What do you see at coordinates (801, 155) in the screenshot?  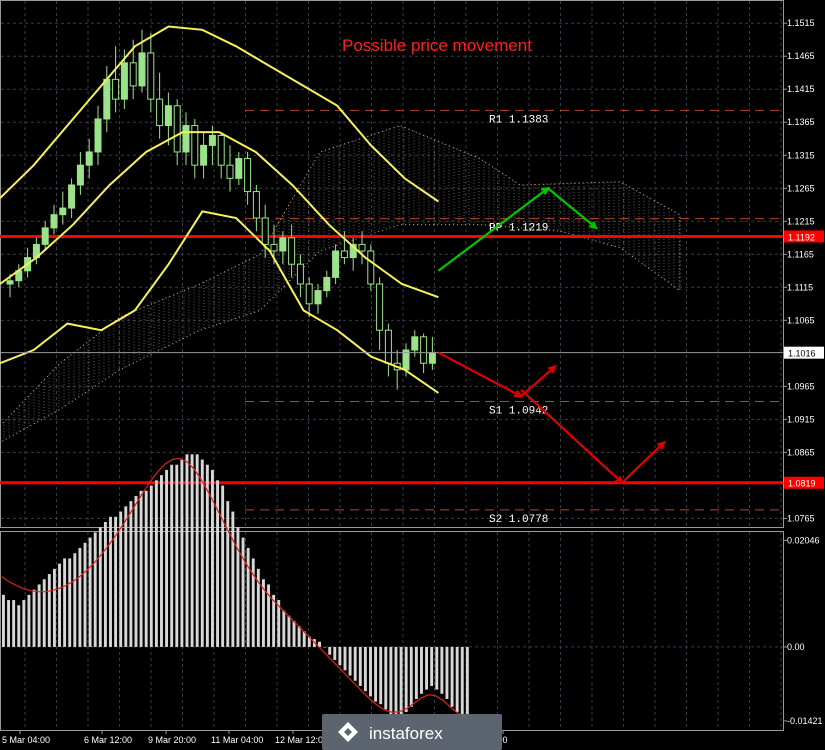 I see `y-tick-label: 1.1315` at bounding box center [801, 155].